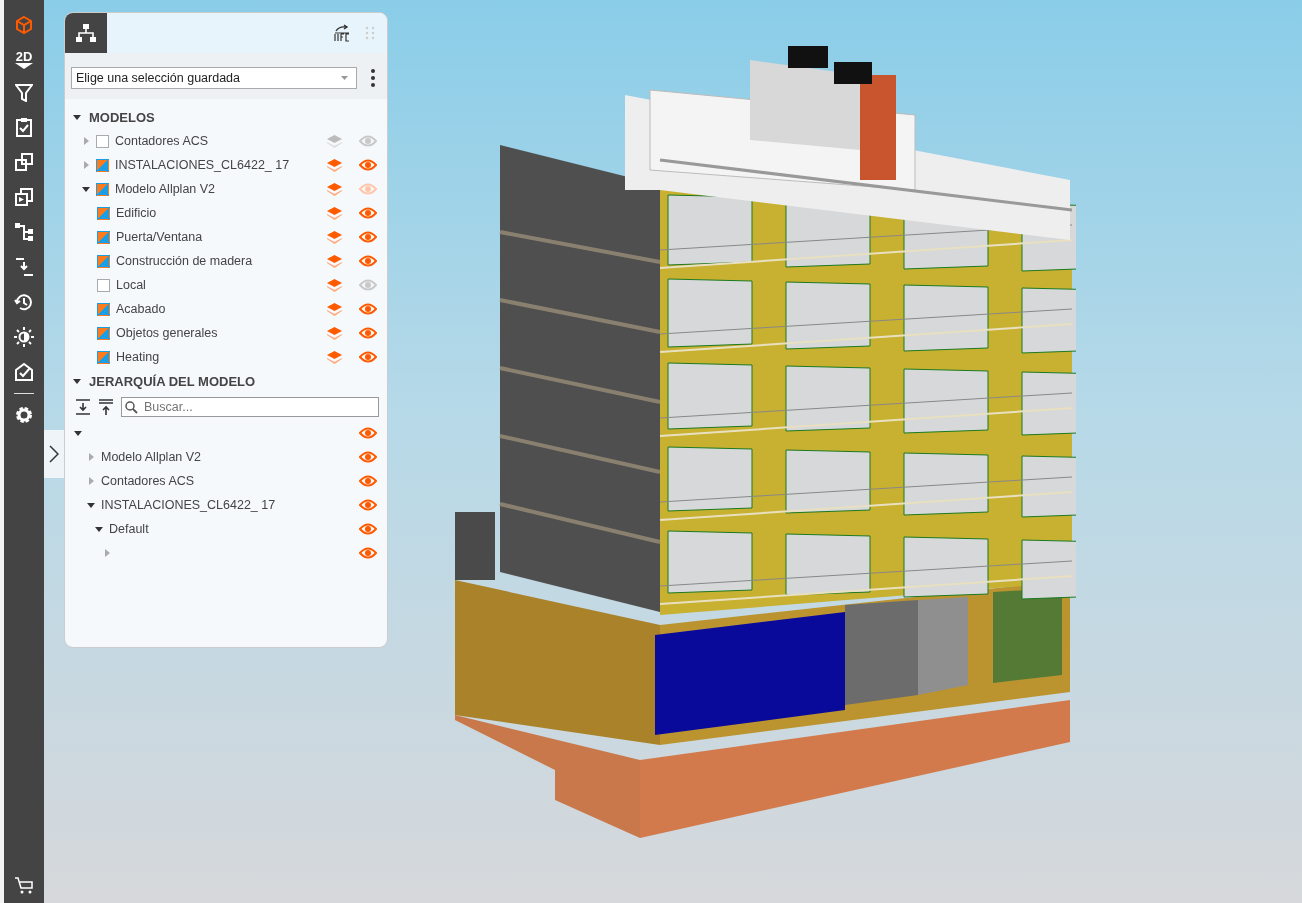 This screenshot has height=903, width=1302. What do you see at coordinates (24, 302) in the screenshot?
I see `history-icon` at bounding box center [24, 302].